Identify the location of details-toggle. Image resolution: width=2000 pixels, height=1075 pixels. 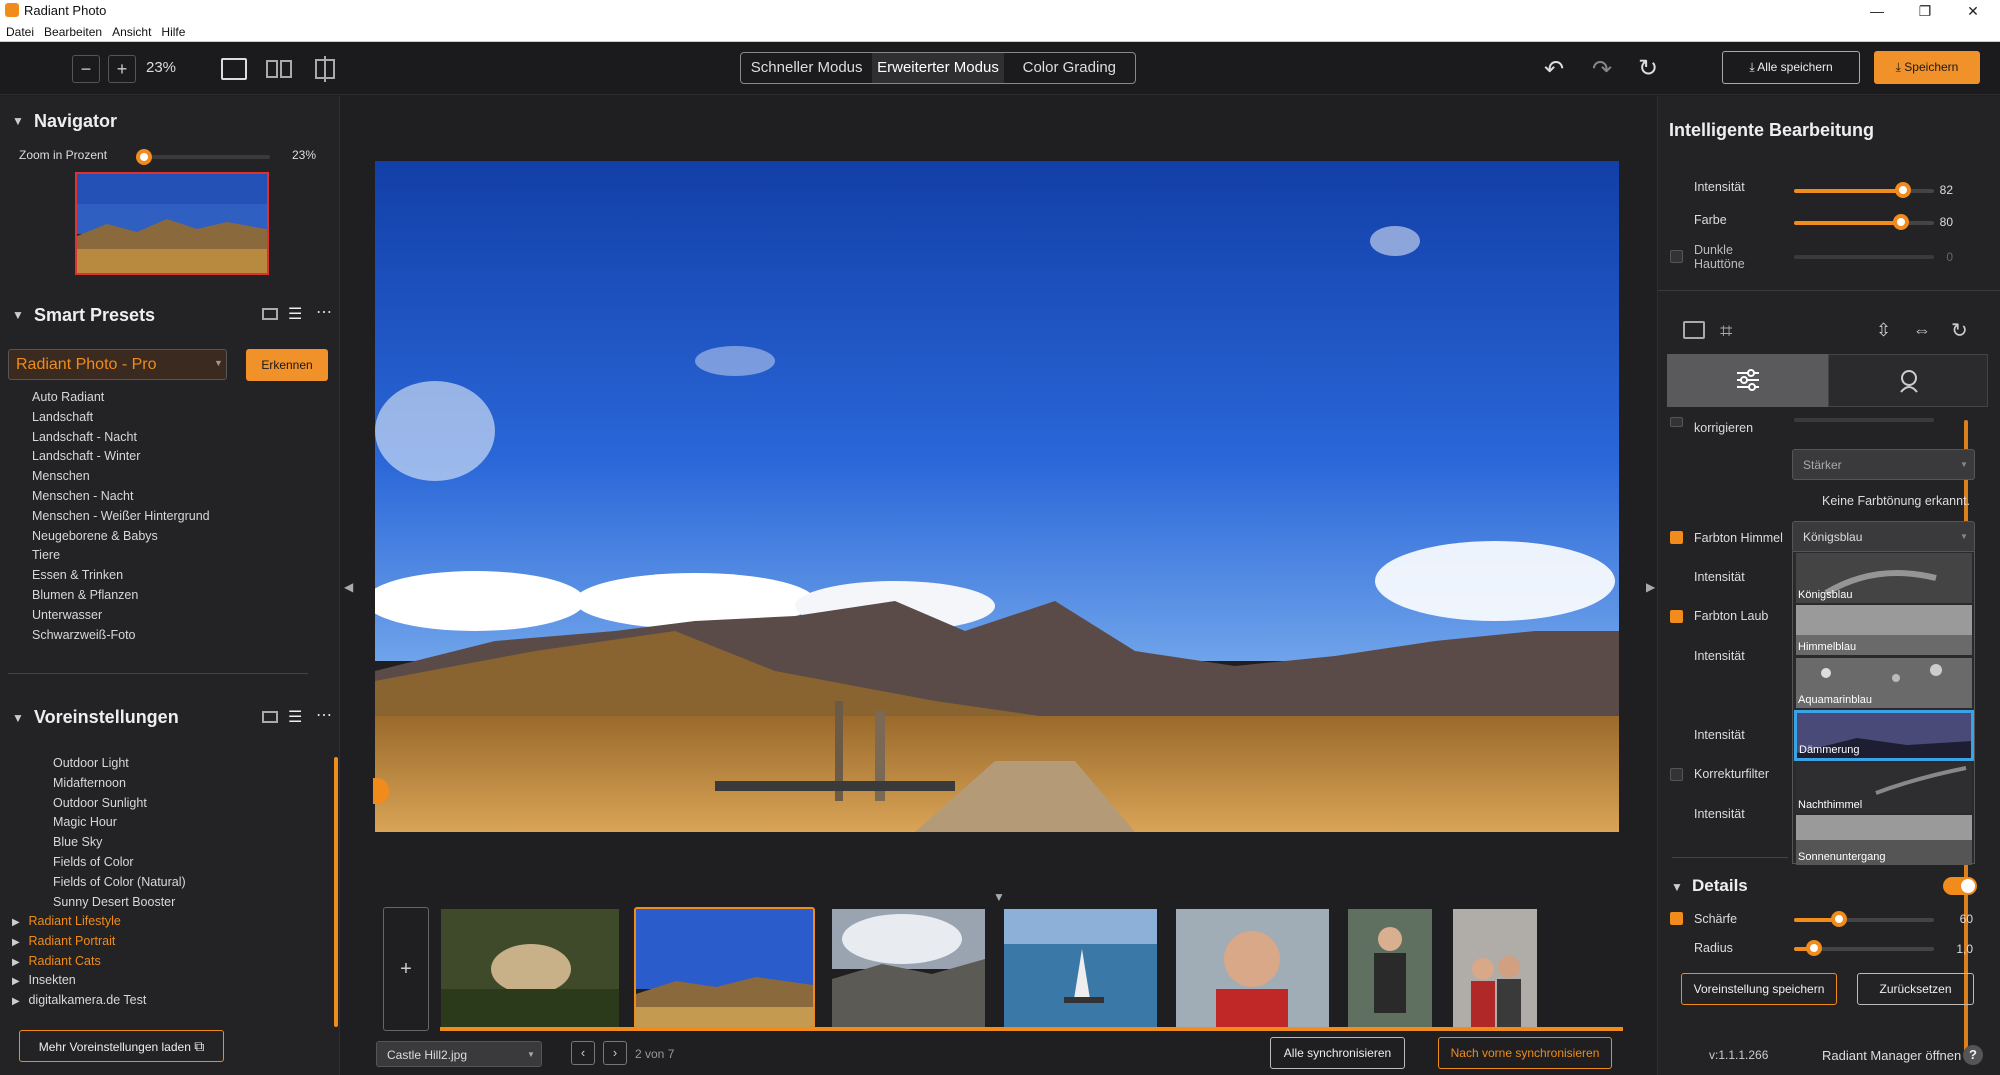
(1960, 886).